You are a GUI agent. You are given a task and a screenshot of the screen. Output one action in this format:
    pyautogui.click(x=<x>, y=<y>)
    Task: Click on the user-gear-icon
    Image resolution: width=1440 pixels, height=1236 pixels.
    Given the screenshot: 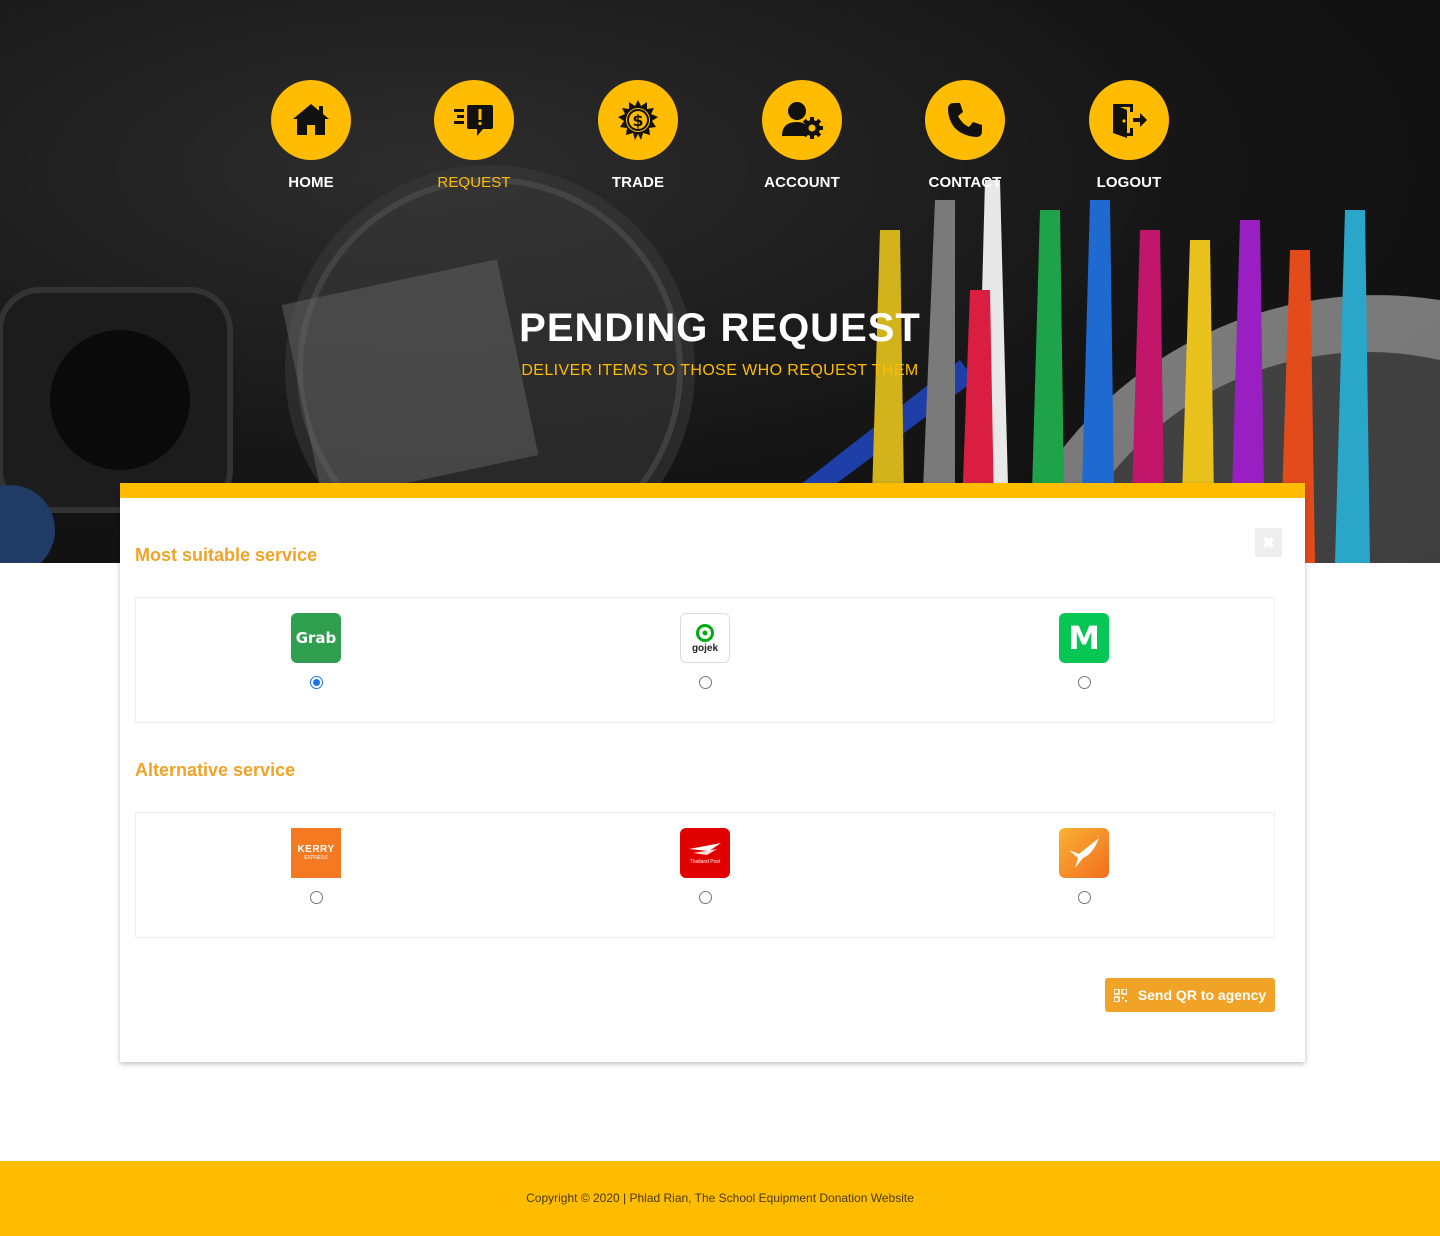 What is the action you would take?
    pyautogui.click(x=802, y=120)
    